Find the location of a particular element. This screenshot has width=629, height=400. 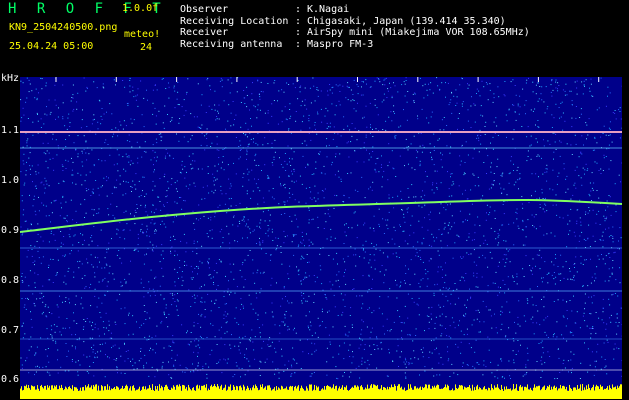

meta-key: Receiving Location is located at coordinates (234, 21).